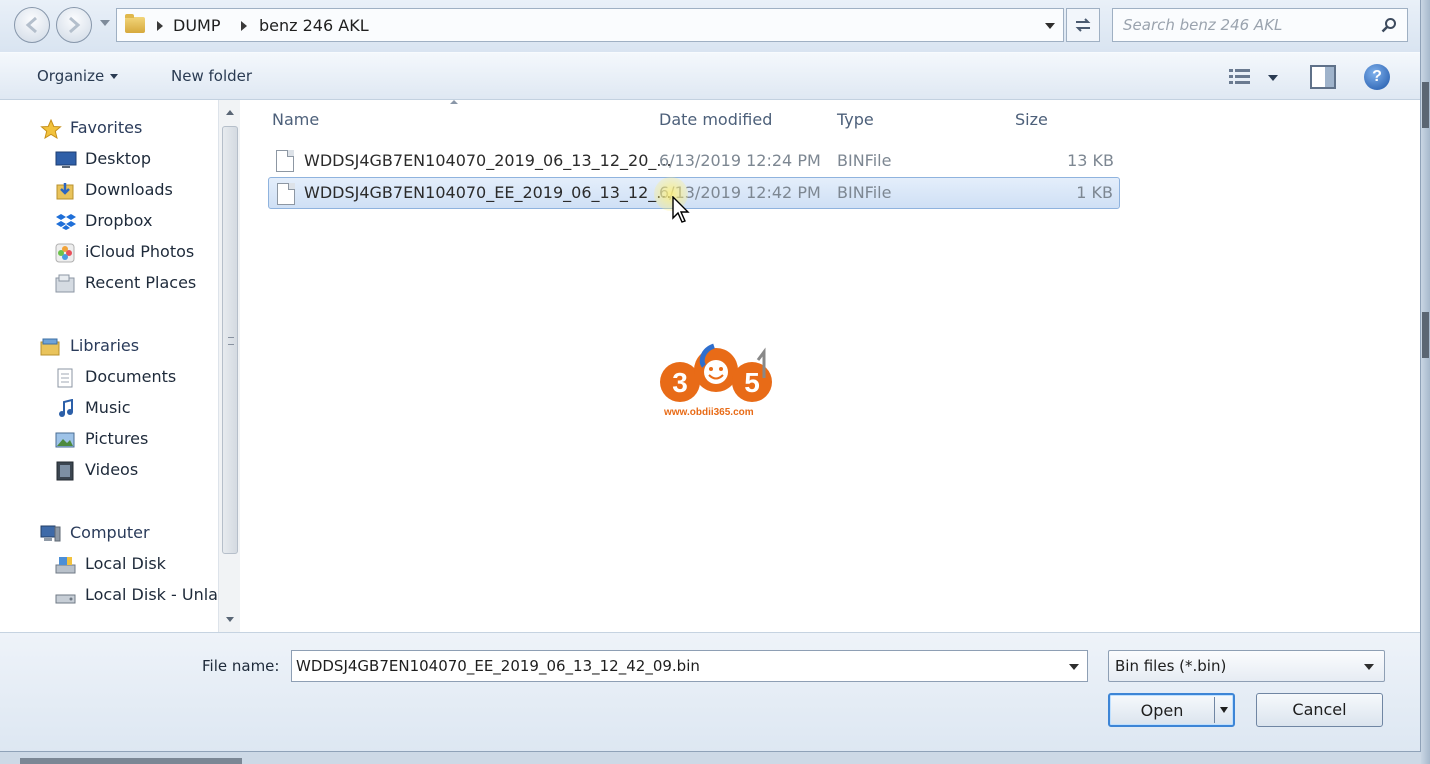  What do you see at coordinates (65, 191) in the screenshot?
I see `downloads-icon` at bounding box center [65, 191].